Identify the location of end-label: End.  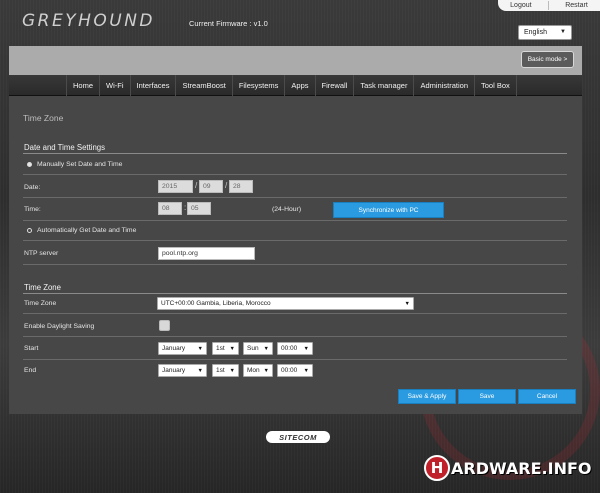
(30, 370).